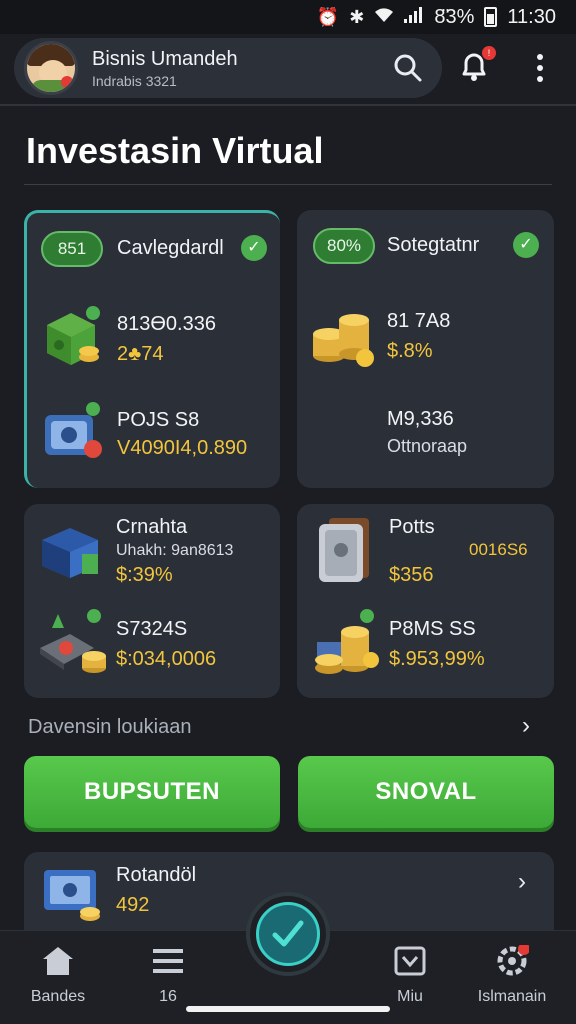 Image resolution: width=576 pixels, height=1024 pixels. What do you see at coordinates (426, 792) in the screenshot?
I see `secondary-action-button: SNOVAL` at bounding box center [426, 792].